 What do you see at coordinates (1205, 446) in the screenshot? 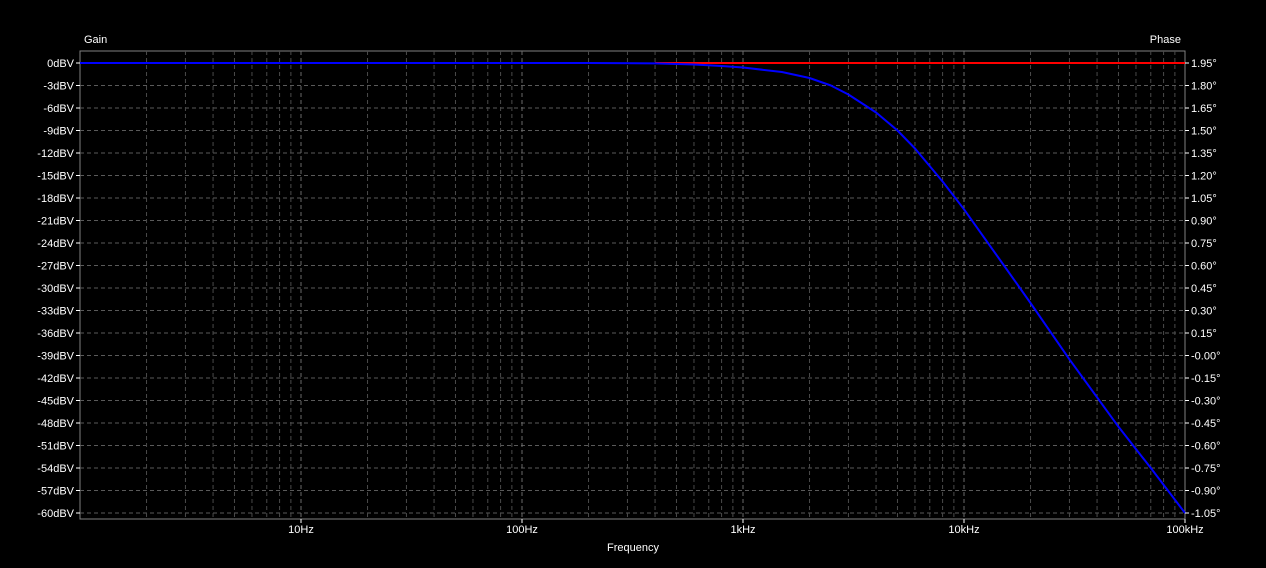
I see `right-tick-label: -0.60°` at bounding box center [1205, 446].